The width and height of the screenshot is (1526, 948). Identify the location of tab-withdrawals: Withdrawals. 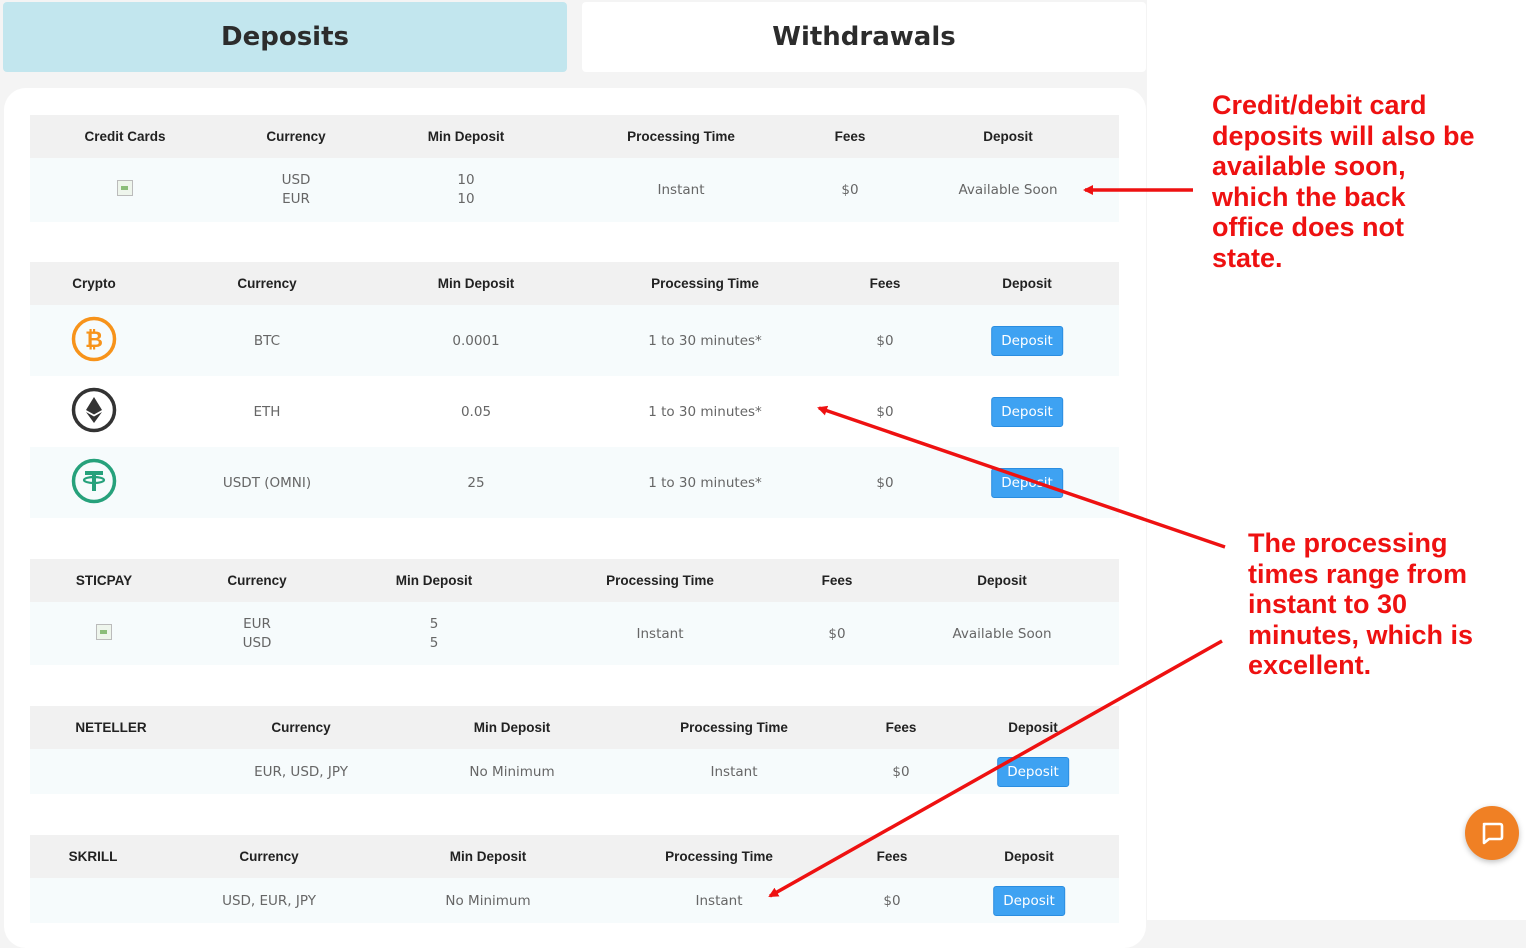
(864, 37).